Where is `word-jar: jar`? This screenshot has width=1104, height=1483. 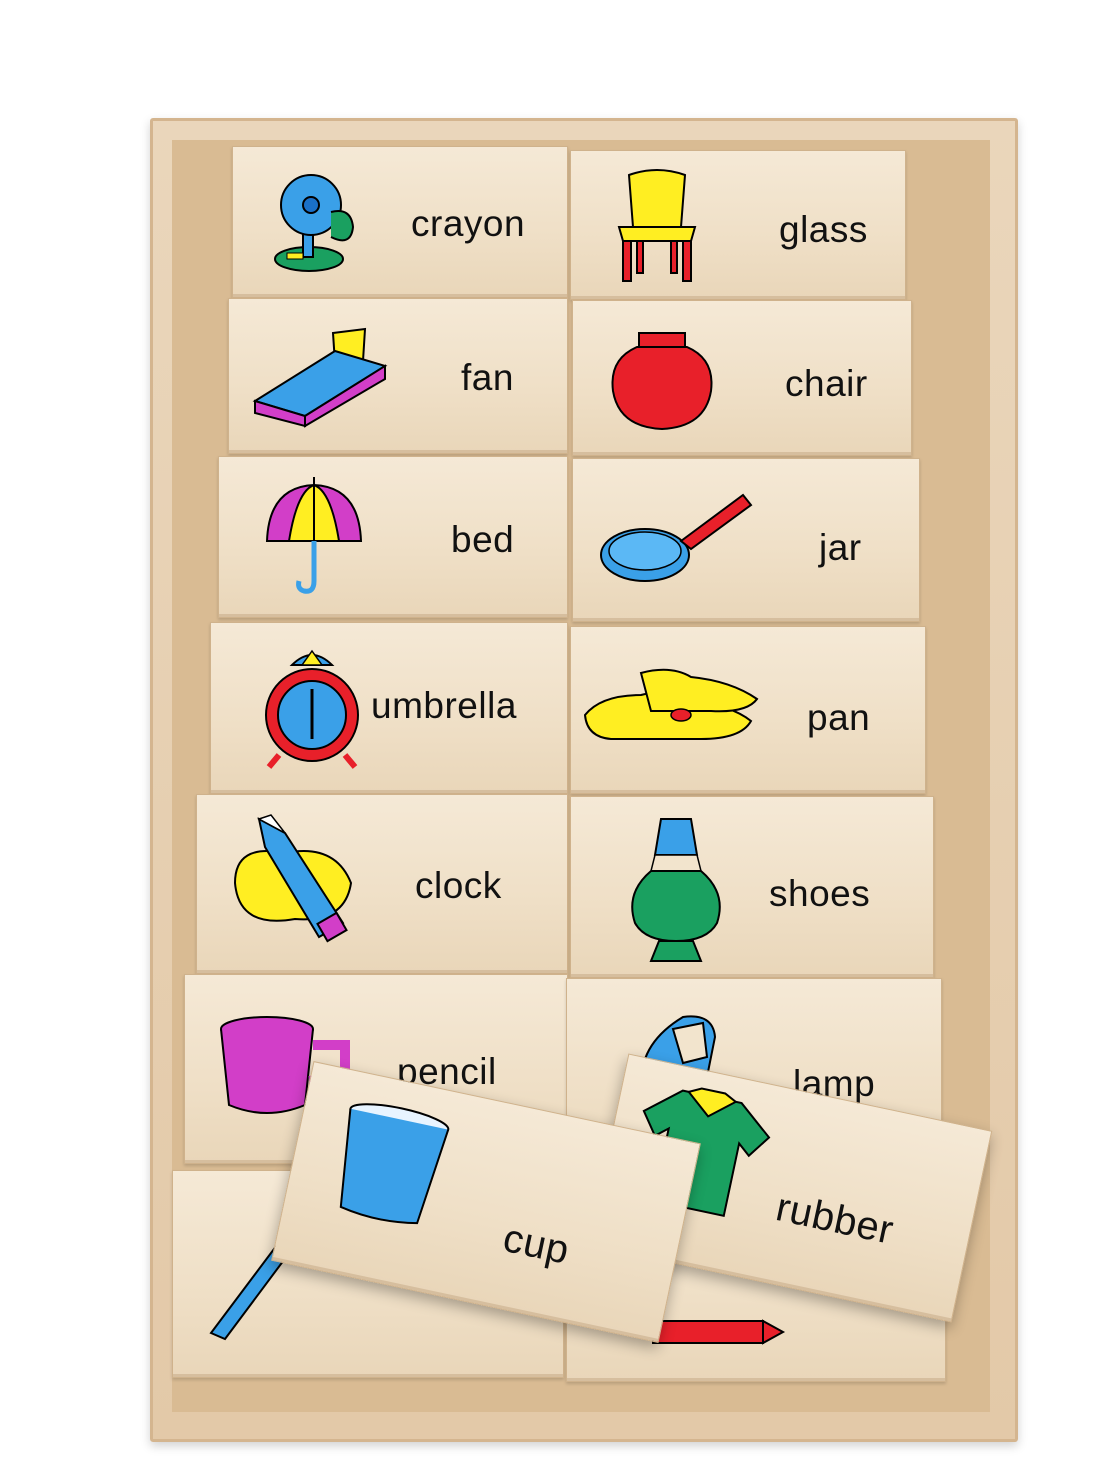 word-jar: jar is located at coordinates (840, 547).